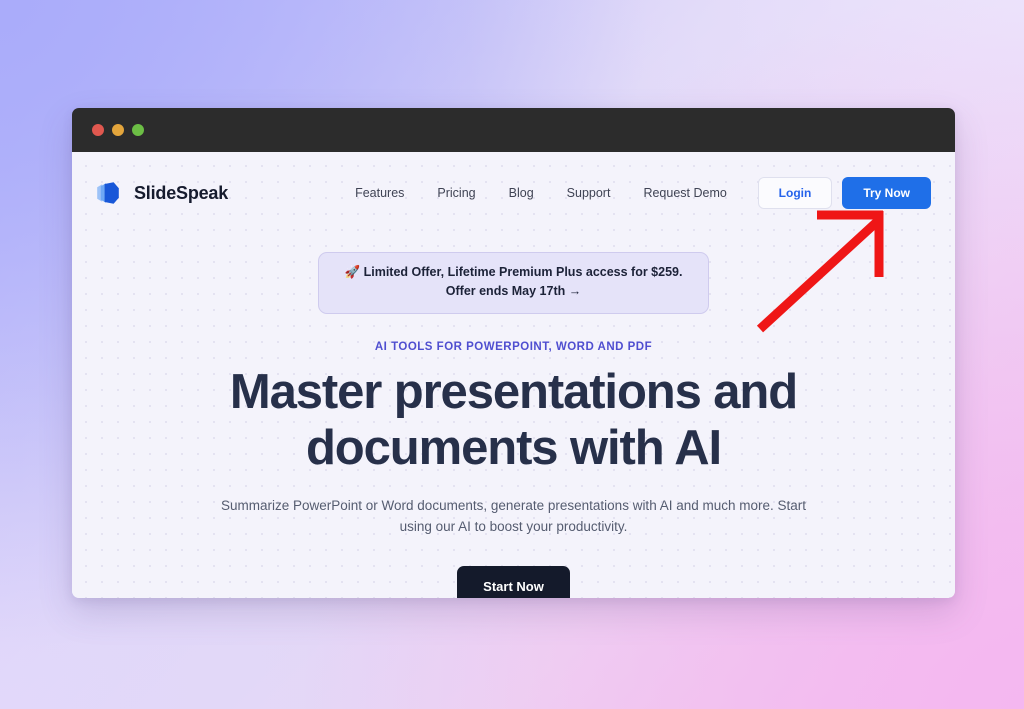 The width and height of the screenshot is (1024, 709). Describe the element at coordinates (118, 130) in the screenshot. I see `minimize-window-button` at that location.